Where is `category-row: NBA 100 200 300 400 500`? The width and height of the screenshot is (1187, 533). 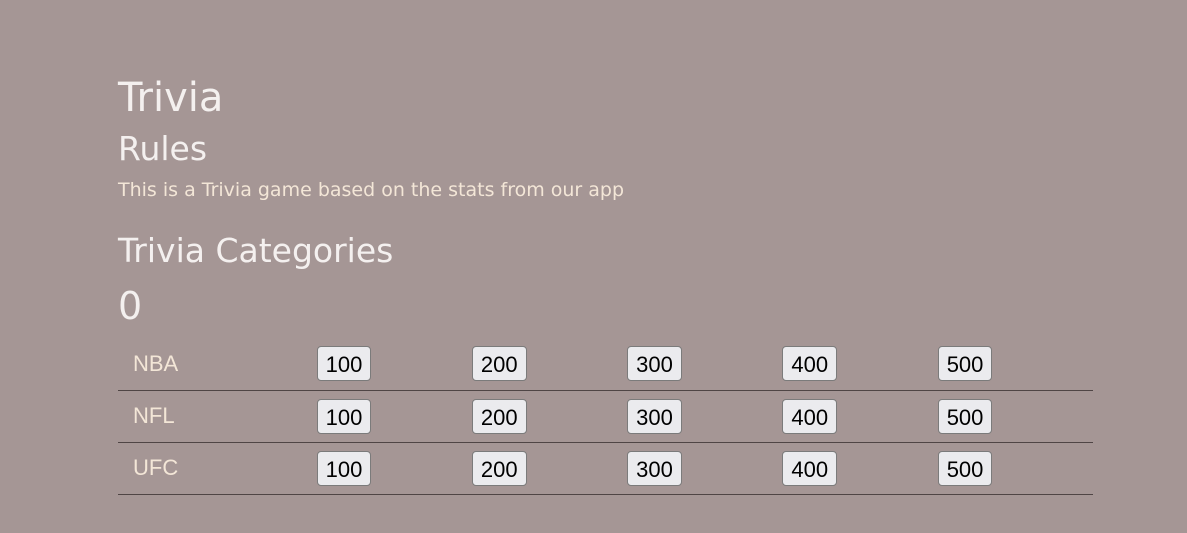
category-row: NBA 100 200 300 400 500 is located at coordinates (605, 364).